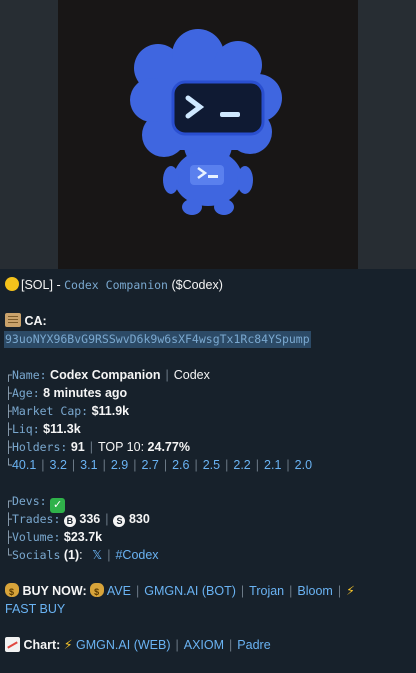  Describe the element at coordinates (37, 285) in the screenshot. I see `chain-label: [SOL]` at that location.